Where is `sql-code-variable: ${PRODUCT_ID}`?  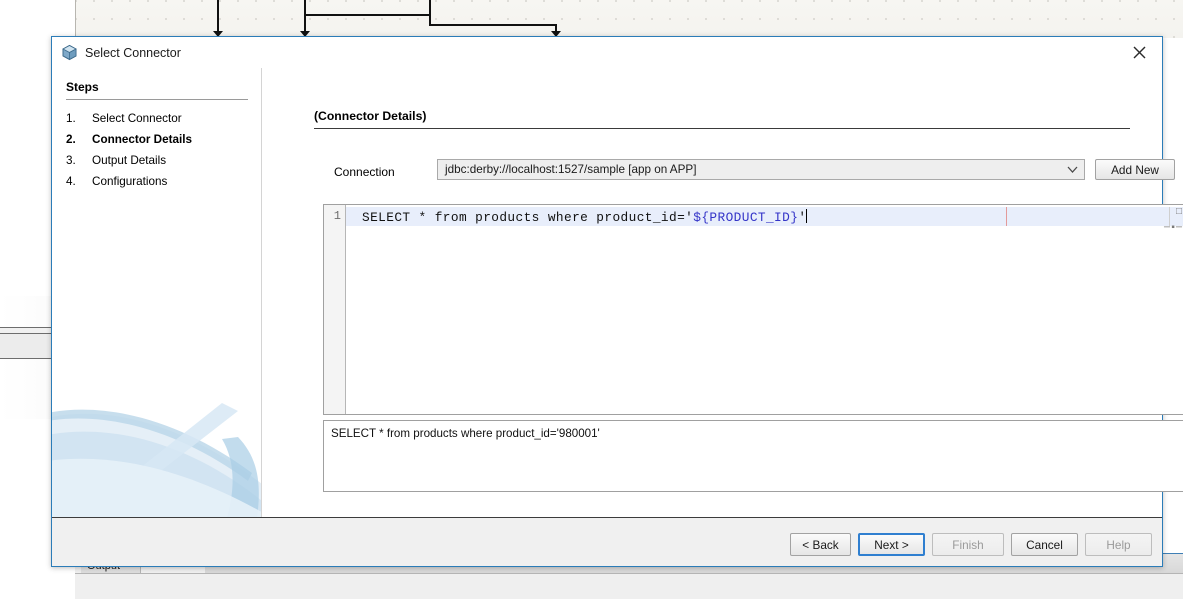
sql-code-variable: ${PRODUCT_ID} is located at coordinates (746, 217).